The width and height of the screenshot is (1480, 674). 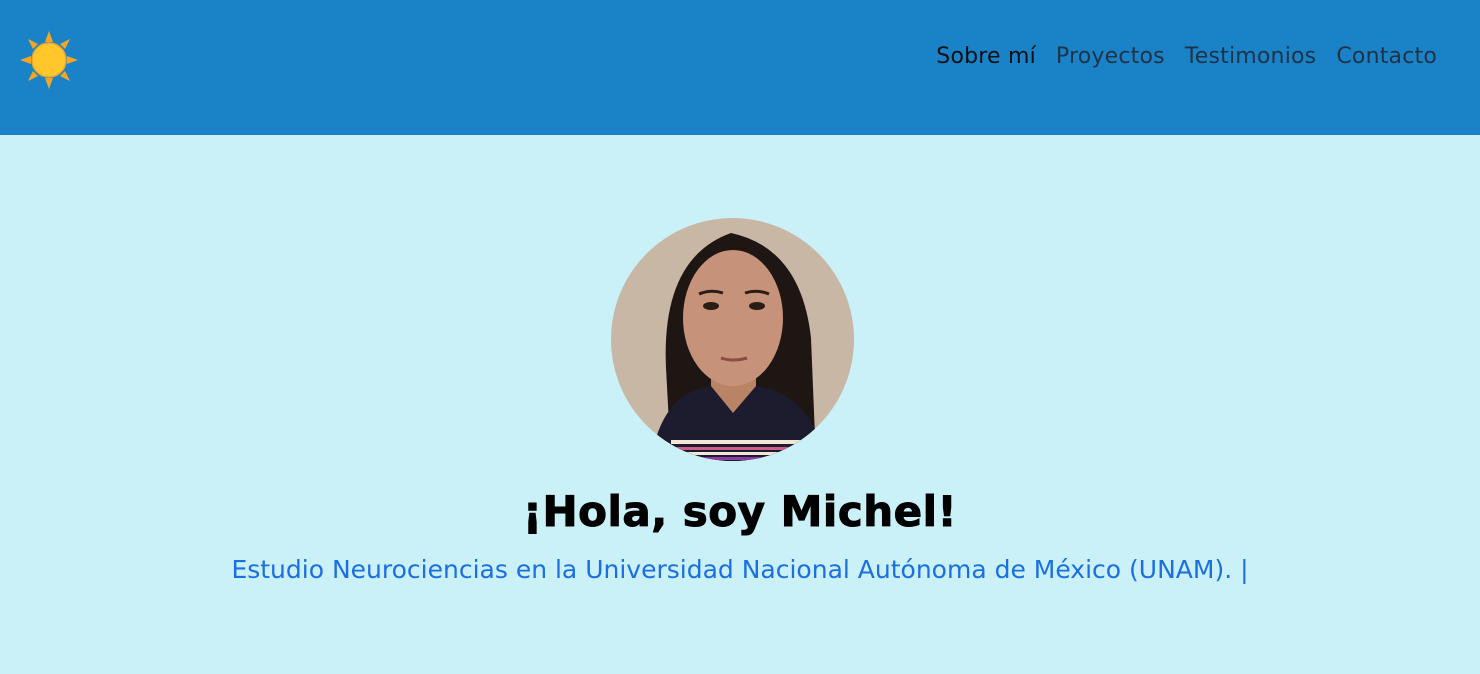 I want to click on sun-icon, so click(x=49, y=60).